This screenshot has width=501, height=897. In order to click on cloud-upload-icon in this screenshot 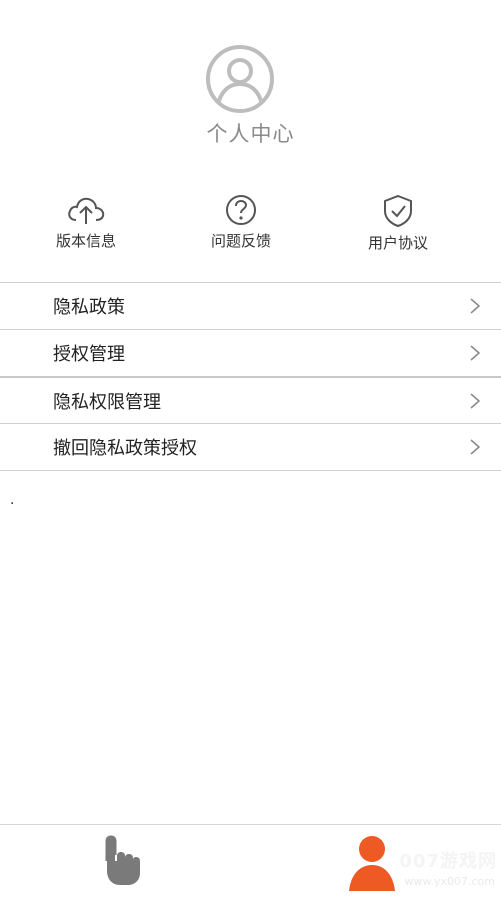, I will do `click(86, 210)`.